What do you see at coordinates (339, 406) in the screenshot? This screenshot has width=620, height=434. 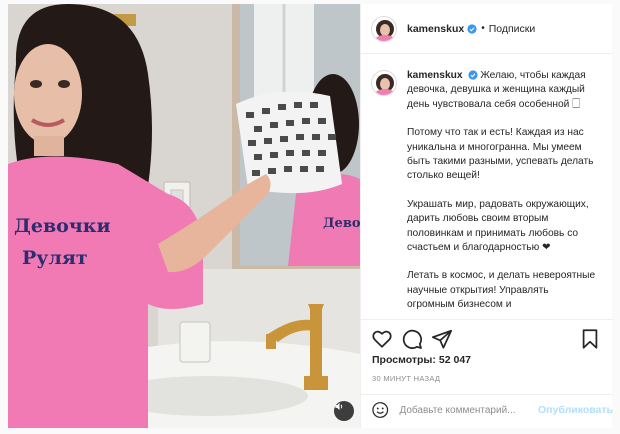 I see `speaker-icon` at bounding box center [339, 406].